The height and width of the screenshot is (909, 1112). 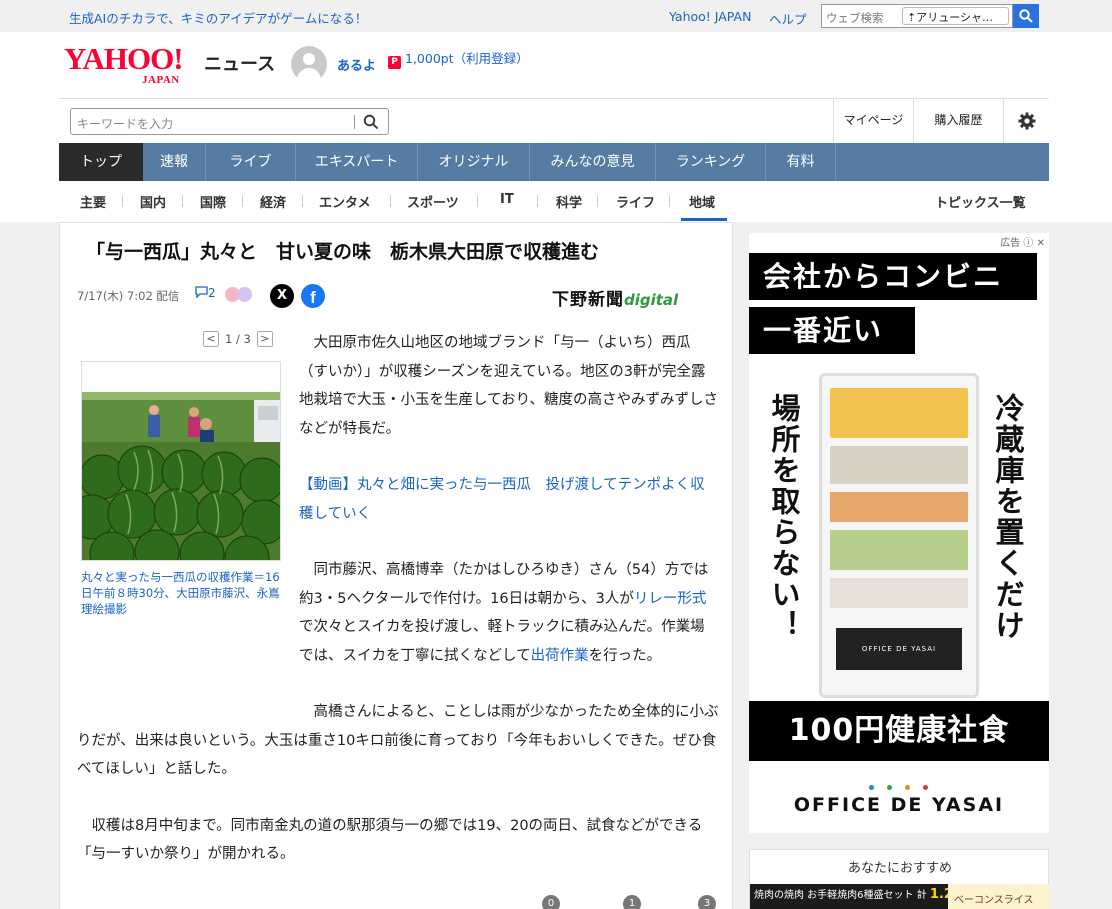 I want to click on shipping-link: 出荷作業, so click(x=560, y=656).